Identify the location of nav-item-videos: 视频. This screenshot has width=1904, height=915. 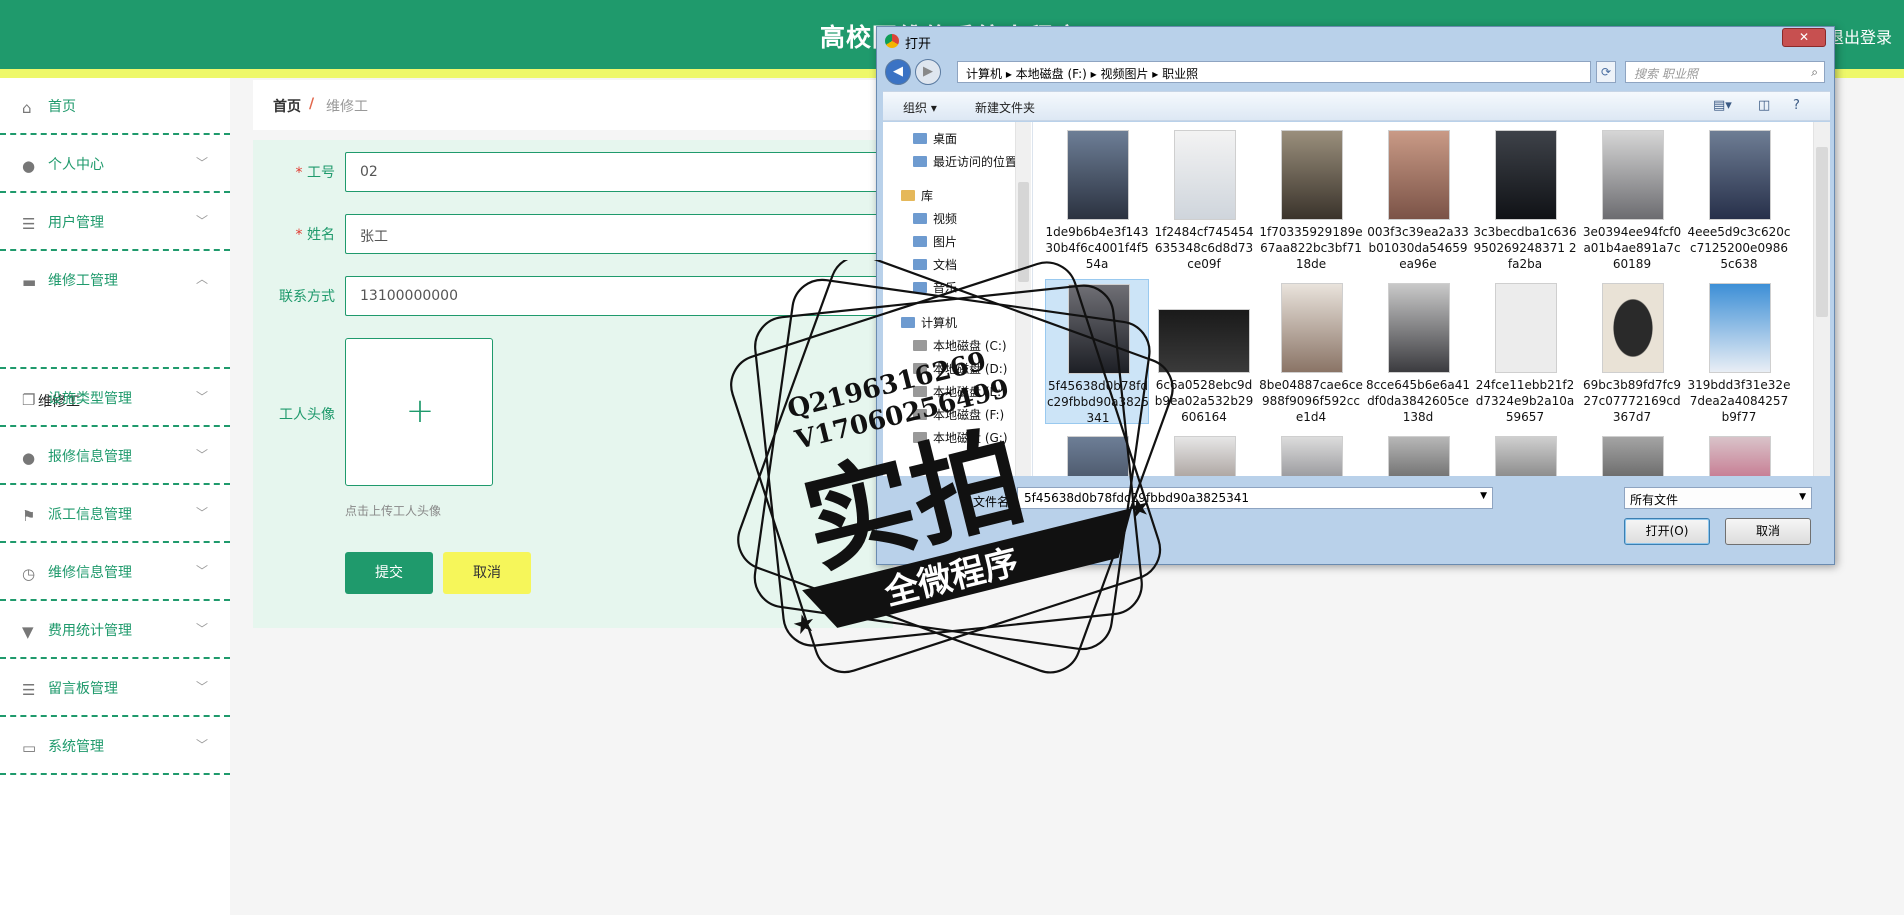
(935, 218).